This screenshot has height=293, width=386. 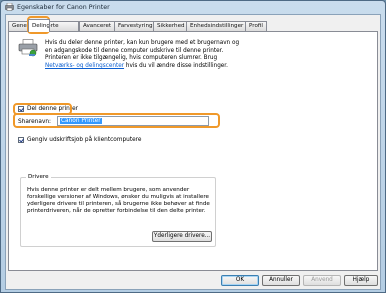 What do you see at coordinates (322, 280) in the screenshot?
I see `apply-button: Anvend` at bounding box center [322, 280].